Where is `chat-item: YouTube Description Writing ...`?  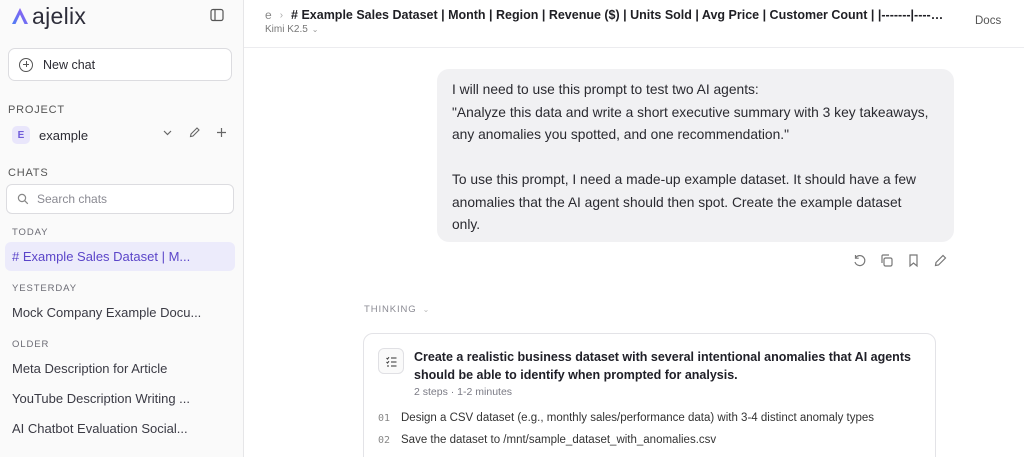
chat-item: YouTube Description Writing ... is located at coordinates (120, 398).